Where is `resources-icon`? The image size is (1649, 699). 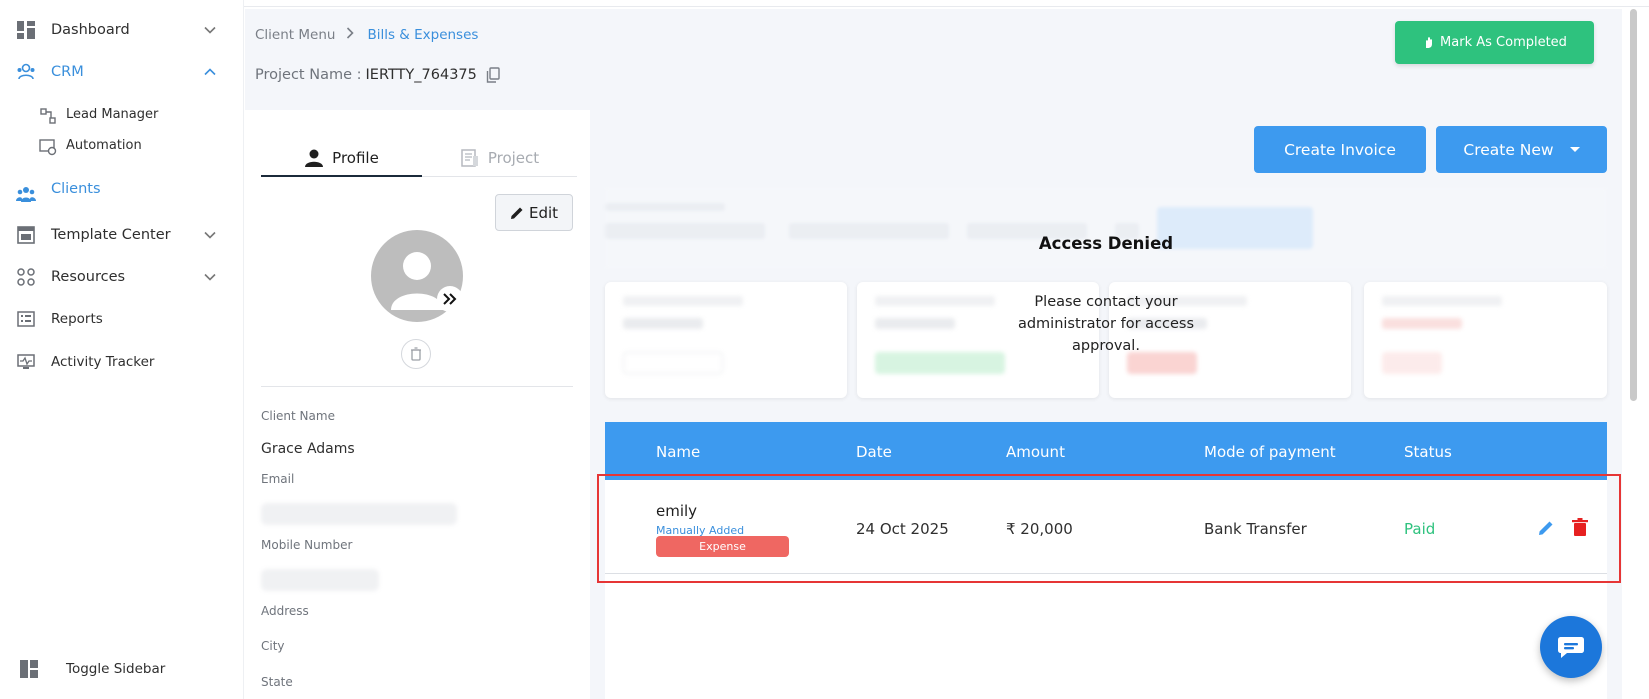
resources-icon is located at coordinates (26, 277).